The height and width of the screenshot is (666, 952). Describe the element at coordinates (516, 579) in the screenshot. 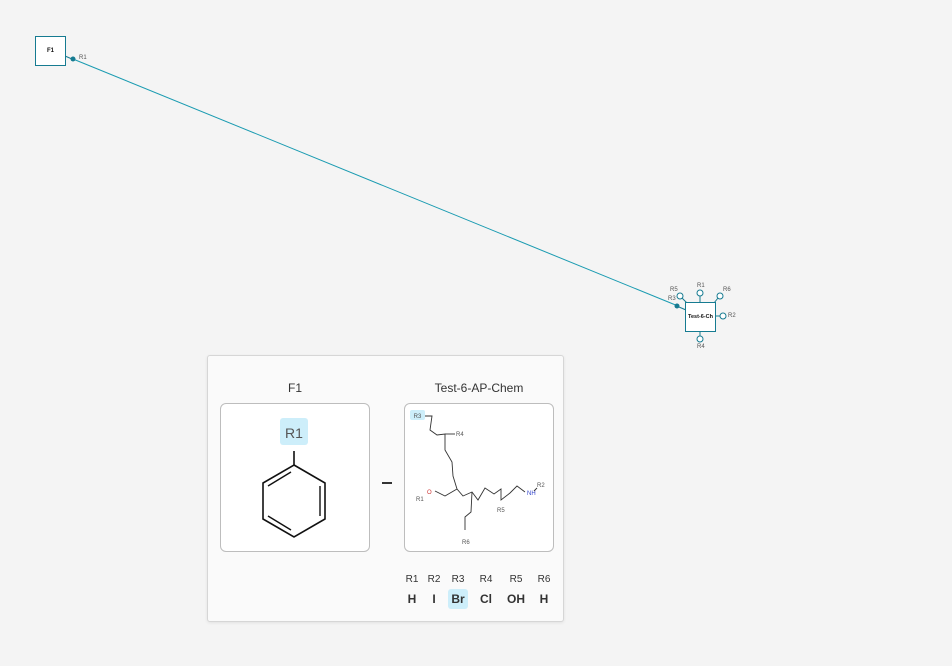

I see `rgroup-name-r5: R5` at that location.